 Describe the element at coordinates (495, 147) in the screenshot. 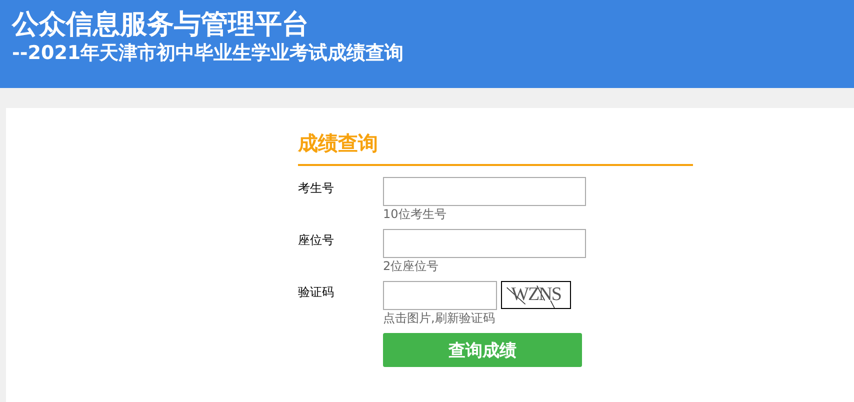

I see `form-heading: 成绩查询` at that location.